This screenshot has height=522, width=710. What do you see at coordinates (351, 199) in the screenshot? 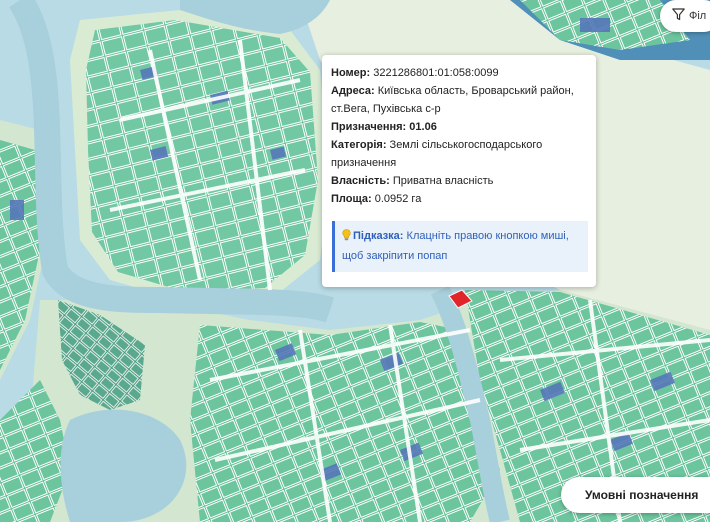
I see `area-label: Площа:` at bounding box center [351, 199].